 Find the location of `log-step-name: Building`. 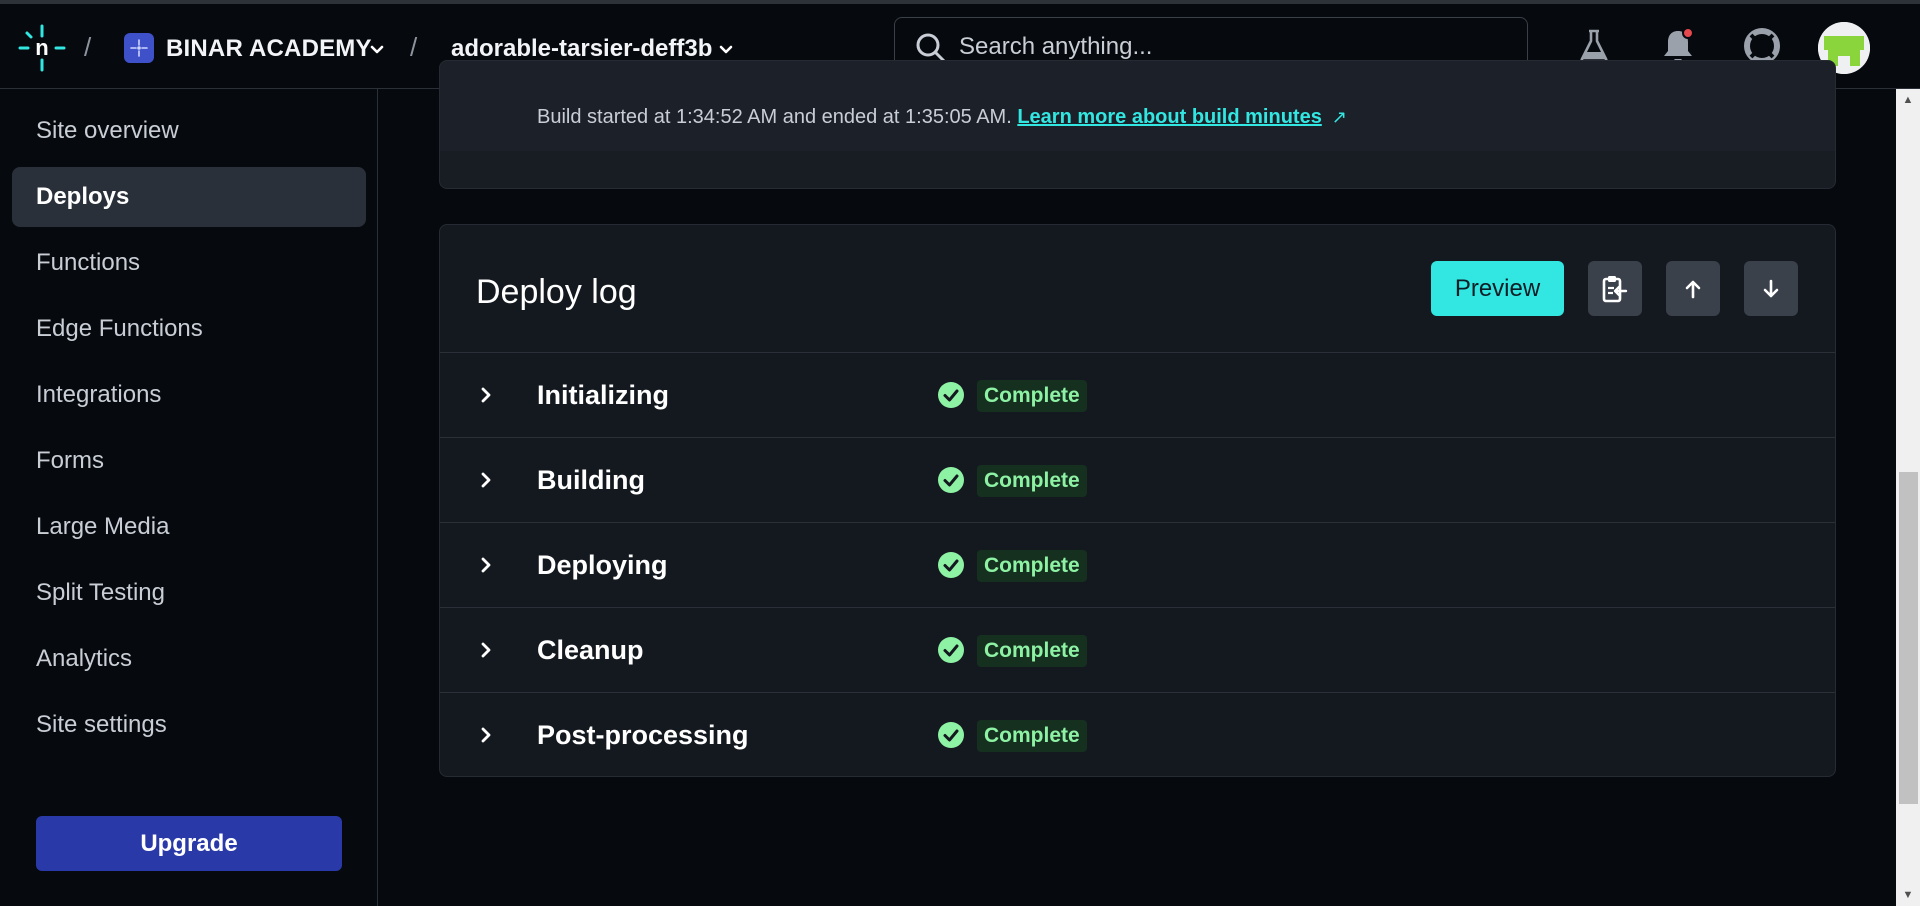

log-step-name: Building is located at coordinates (591, 480).